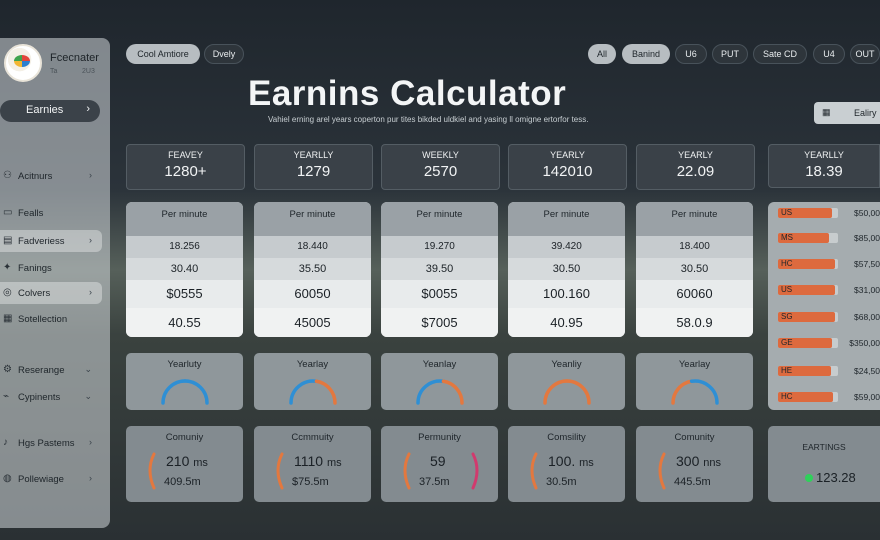 The height and width of the screenshot is (540, 880). I want to click on sidebar-item-fadveriess: ▤ Fadveriess ›, so click(51, 241).